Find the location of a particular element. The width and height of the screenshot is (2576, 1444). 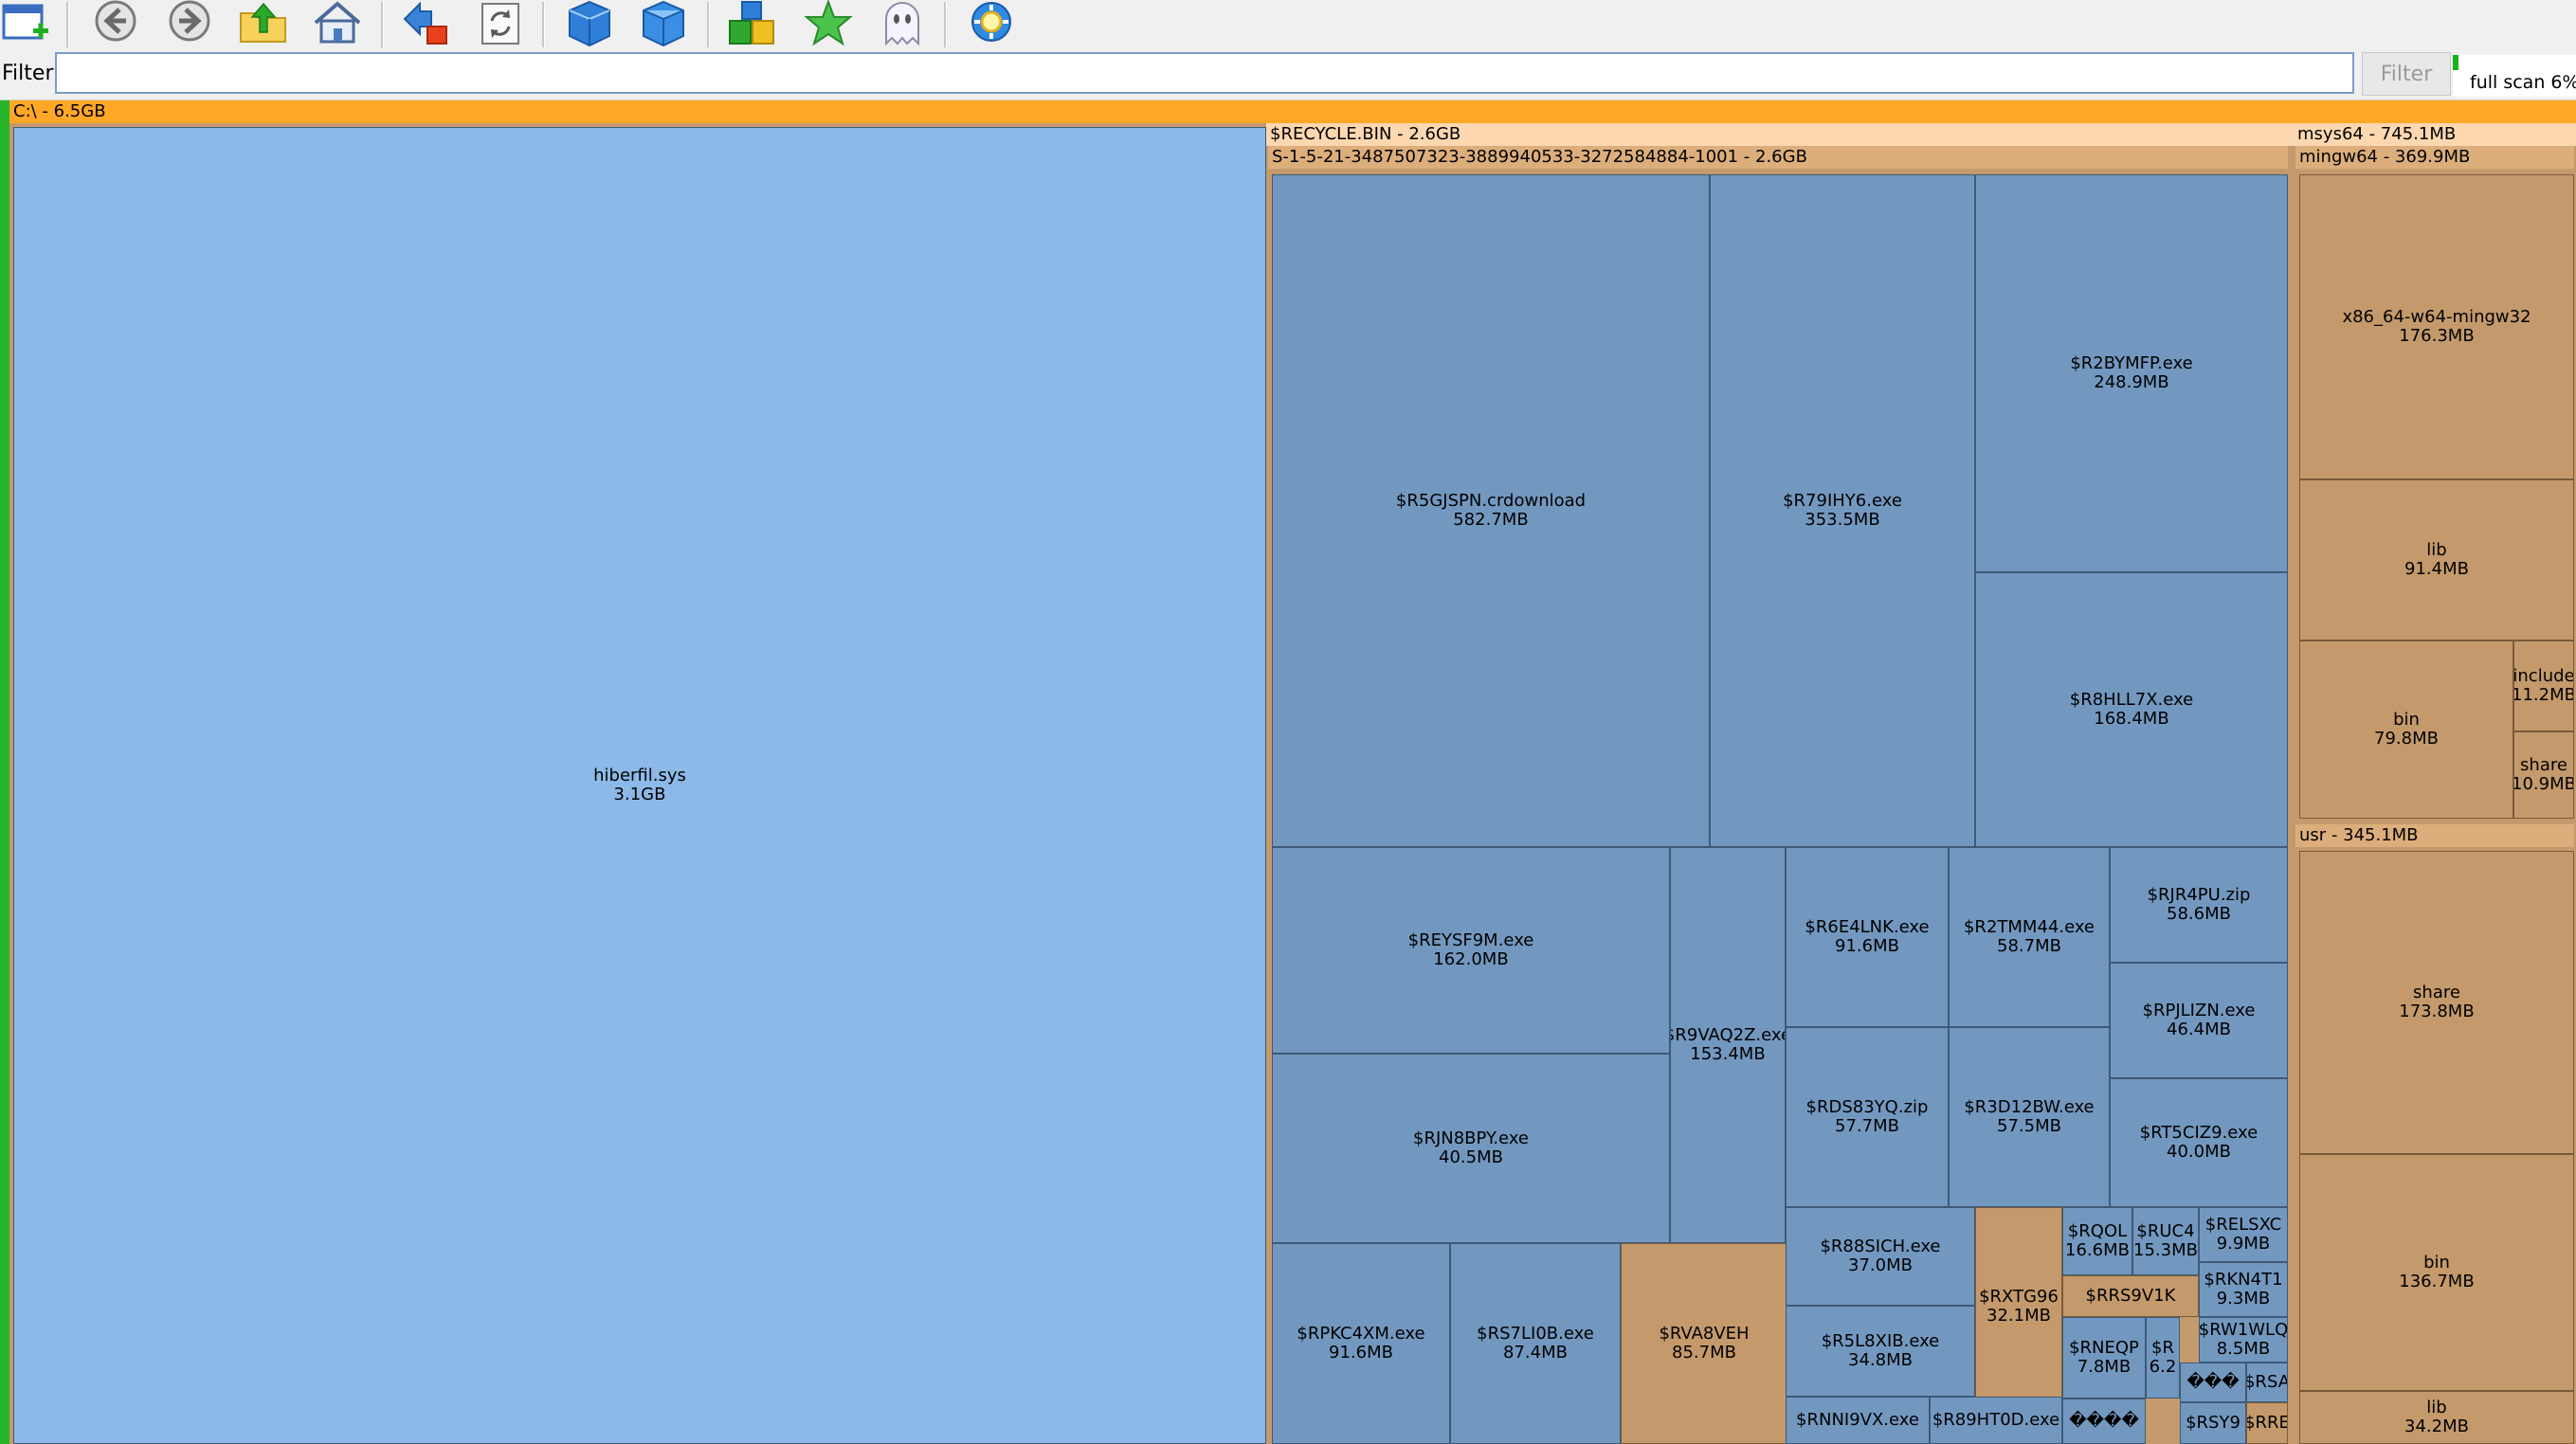

cell-name: $RNEQP is located at coordinates (2104, 1348).